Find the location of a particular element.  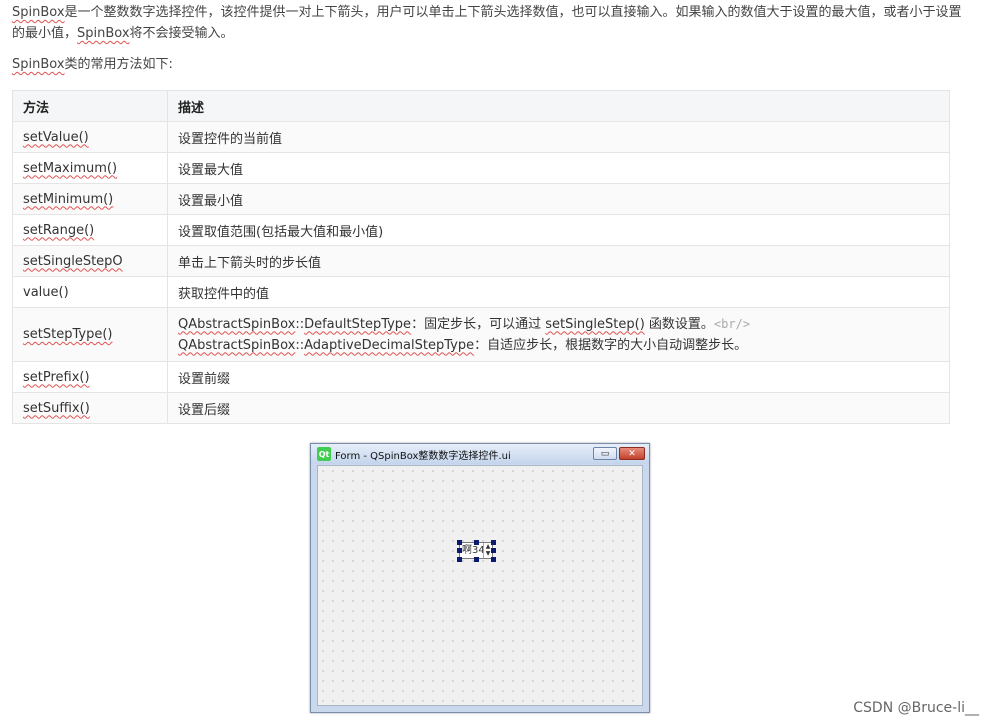

table-row: value() 获取控件中的值 is located at coordinates (481, 292).